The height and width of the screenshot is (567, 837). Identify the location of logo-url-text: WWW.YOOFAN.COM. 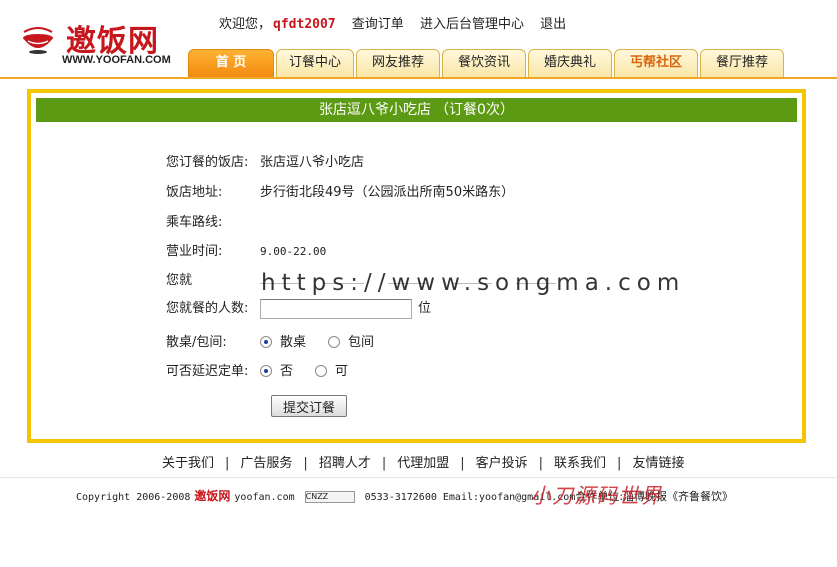
(116, 60).